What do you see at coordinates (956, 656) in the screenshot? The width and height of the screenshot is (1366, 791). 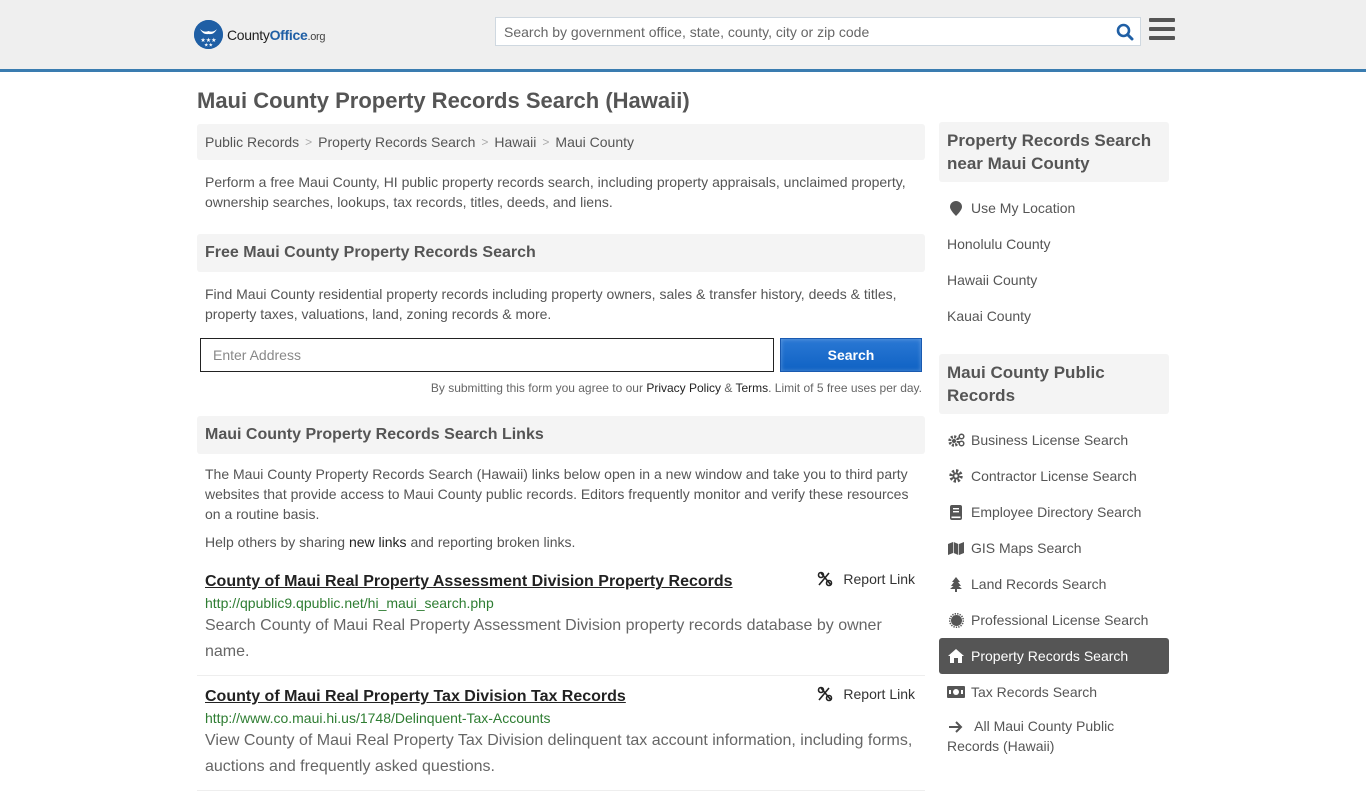 I see `home-icon` at bounding box center [956, 656].